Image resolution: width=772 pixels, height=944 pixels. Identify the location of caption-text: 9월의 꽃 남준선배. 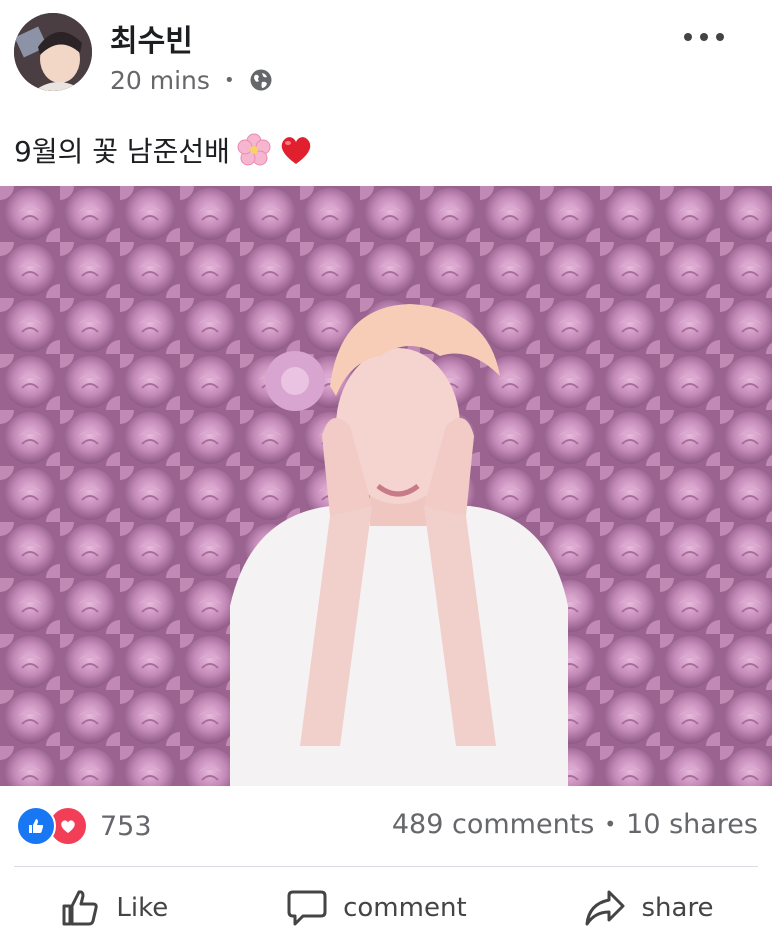
(122, 151).